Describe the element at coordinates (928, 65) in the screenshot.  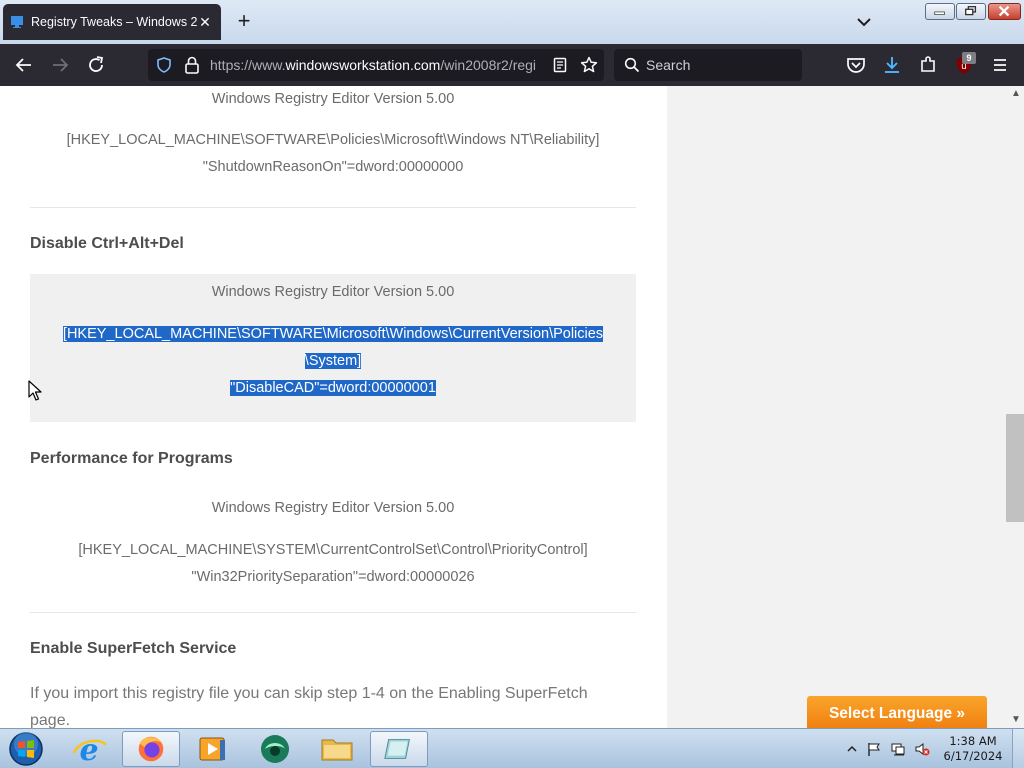
I see `extensions-puzzle-icon` at that location.